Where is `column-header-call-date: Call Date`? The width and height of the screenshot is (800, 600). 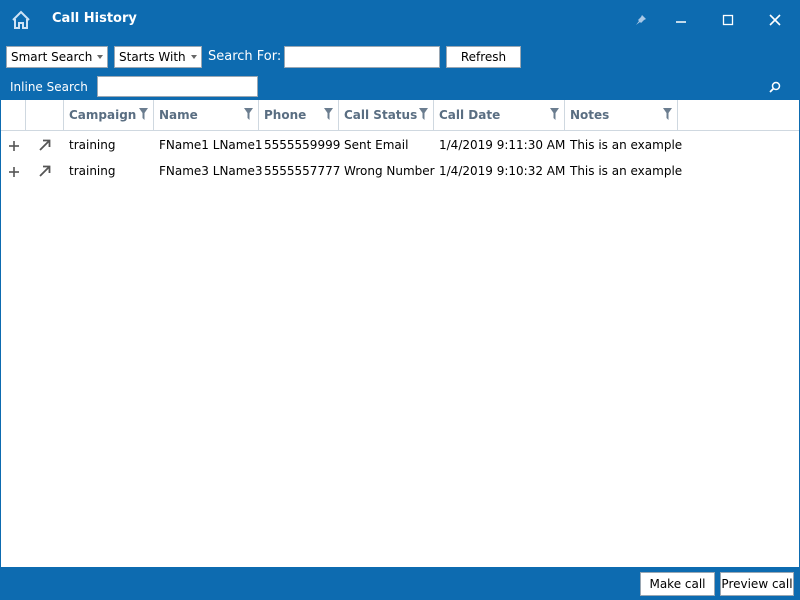 column-header-call-date: Call Date is located at coordinates (499, 115).